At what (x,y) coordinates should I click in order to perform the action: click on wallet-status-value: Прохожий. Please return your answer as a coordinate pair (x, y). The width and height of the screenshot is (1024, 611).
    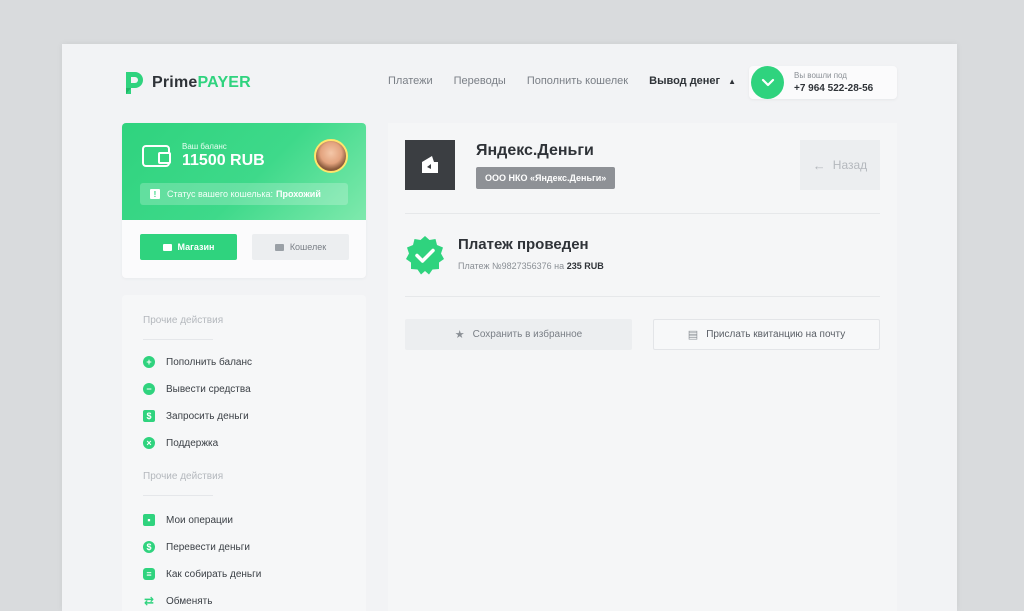
    Looking at the image, I should click on (298, 194).